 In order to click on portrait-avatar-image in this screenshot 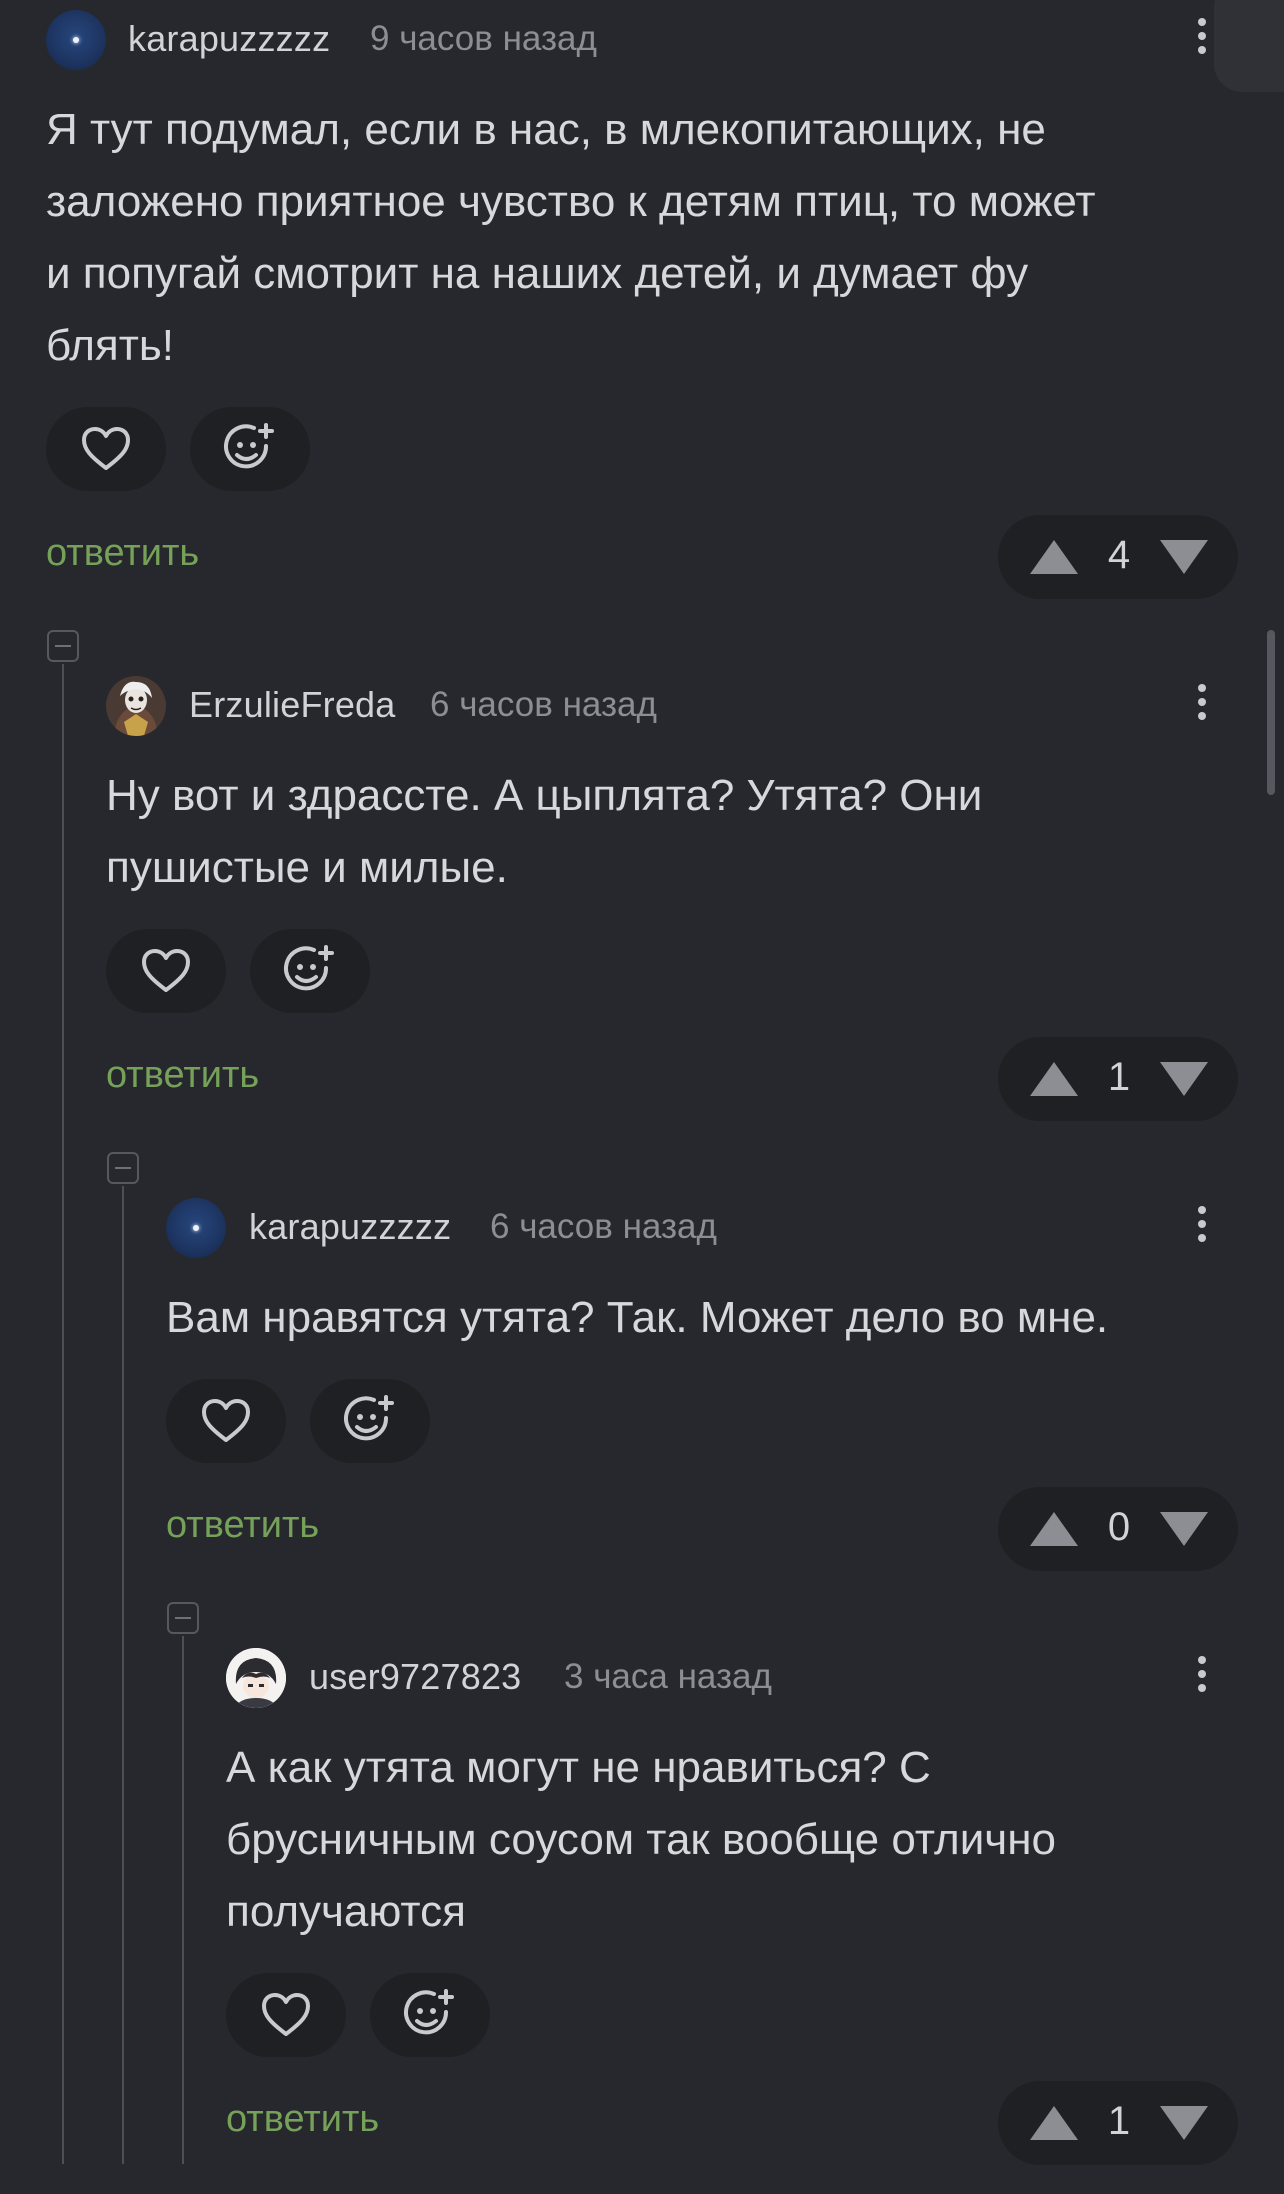, I will do `click(136, 706)`.